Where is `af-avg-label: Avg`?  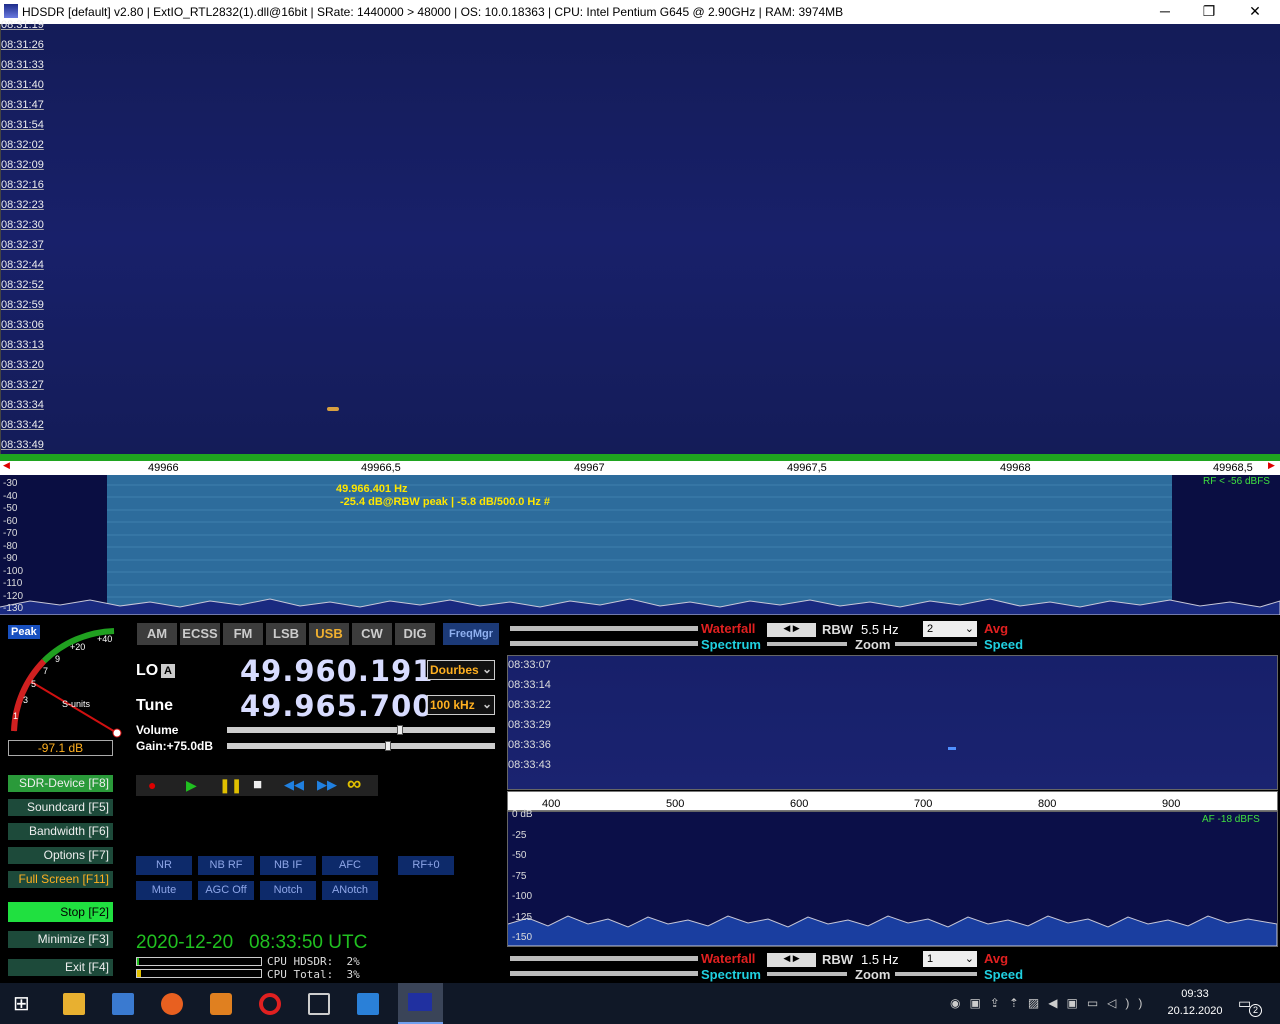
af-avg-label: Avg is located at coordinates (996, 958).